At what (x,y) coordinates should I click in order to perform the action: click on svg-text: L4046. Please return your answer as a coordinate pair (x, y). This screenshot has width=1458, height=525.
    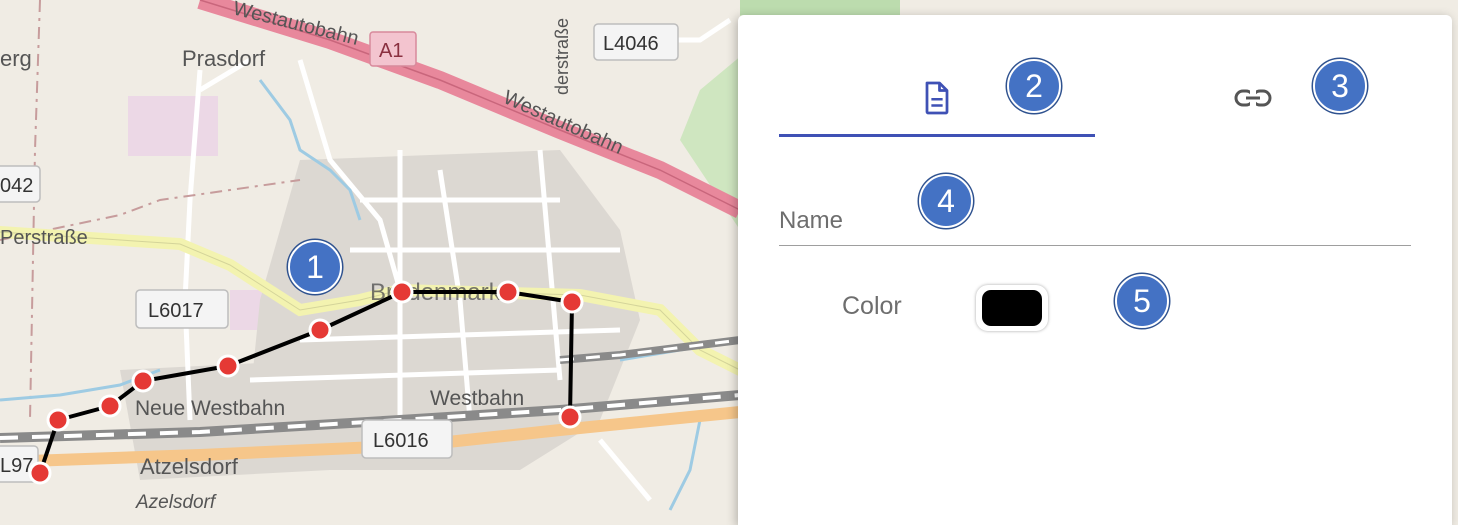
    Looking at the image, I should click on (631, 44).